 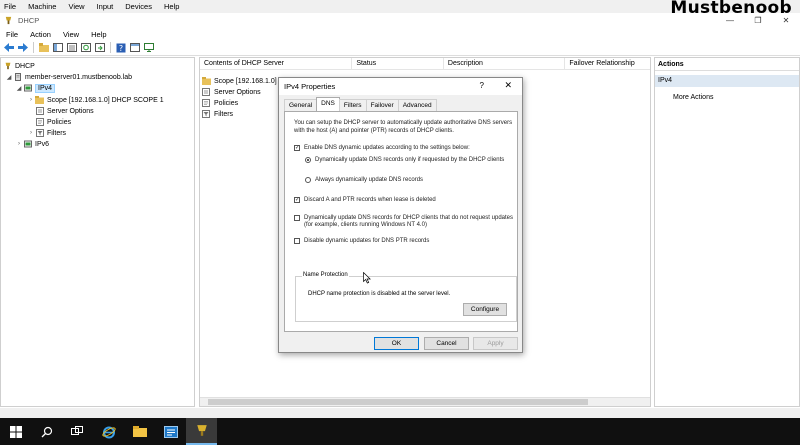 What do you see at coordinates (400, 34) in the screenshot?
I see `app-menu-bar: File Action View Help` at bounding box center [400, 34].